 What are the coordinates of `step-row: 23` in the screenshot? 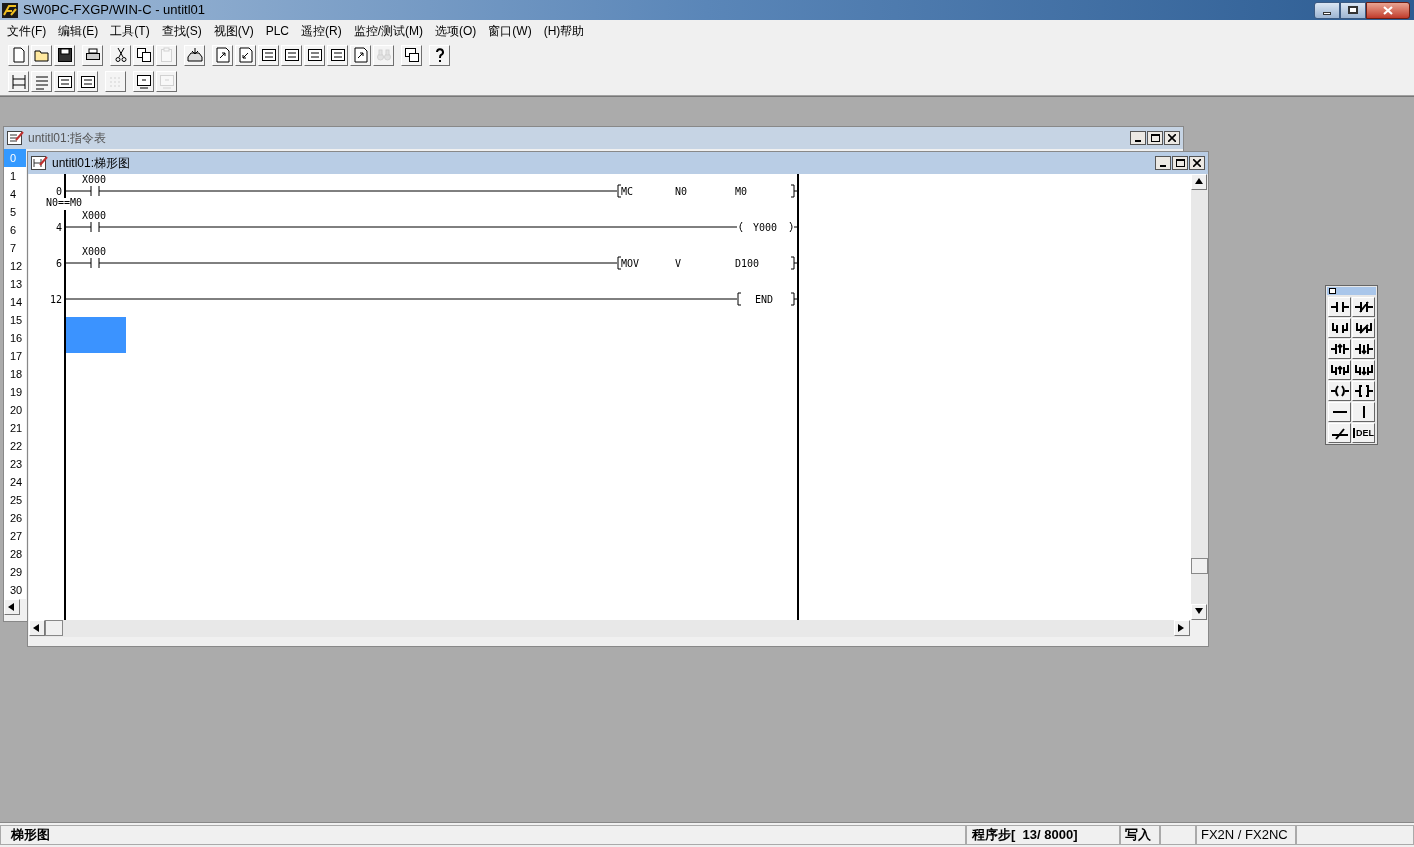 It's located at (15, 464).